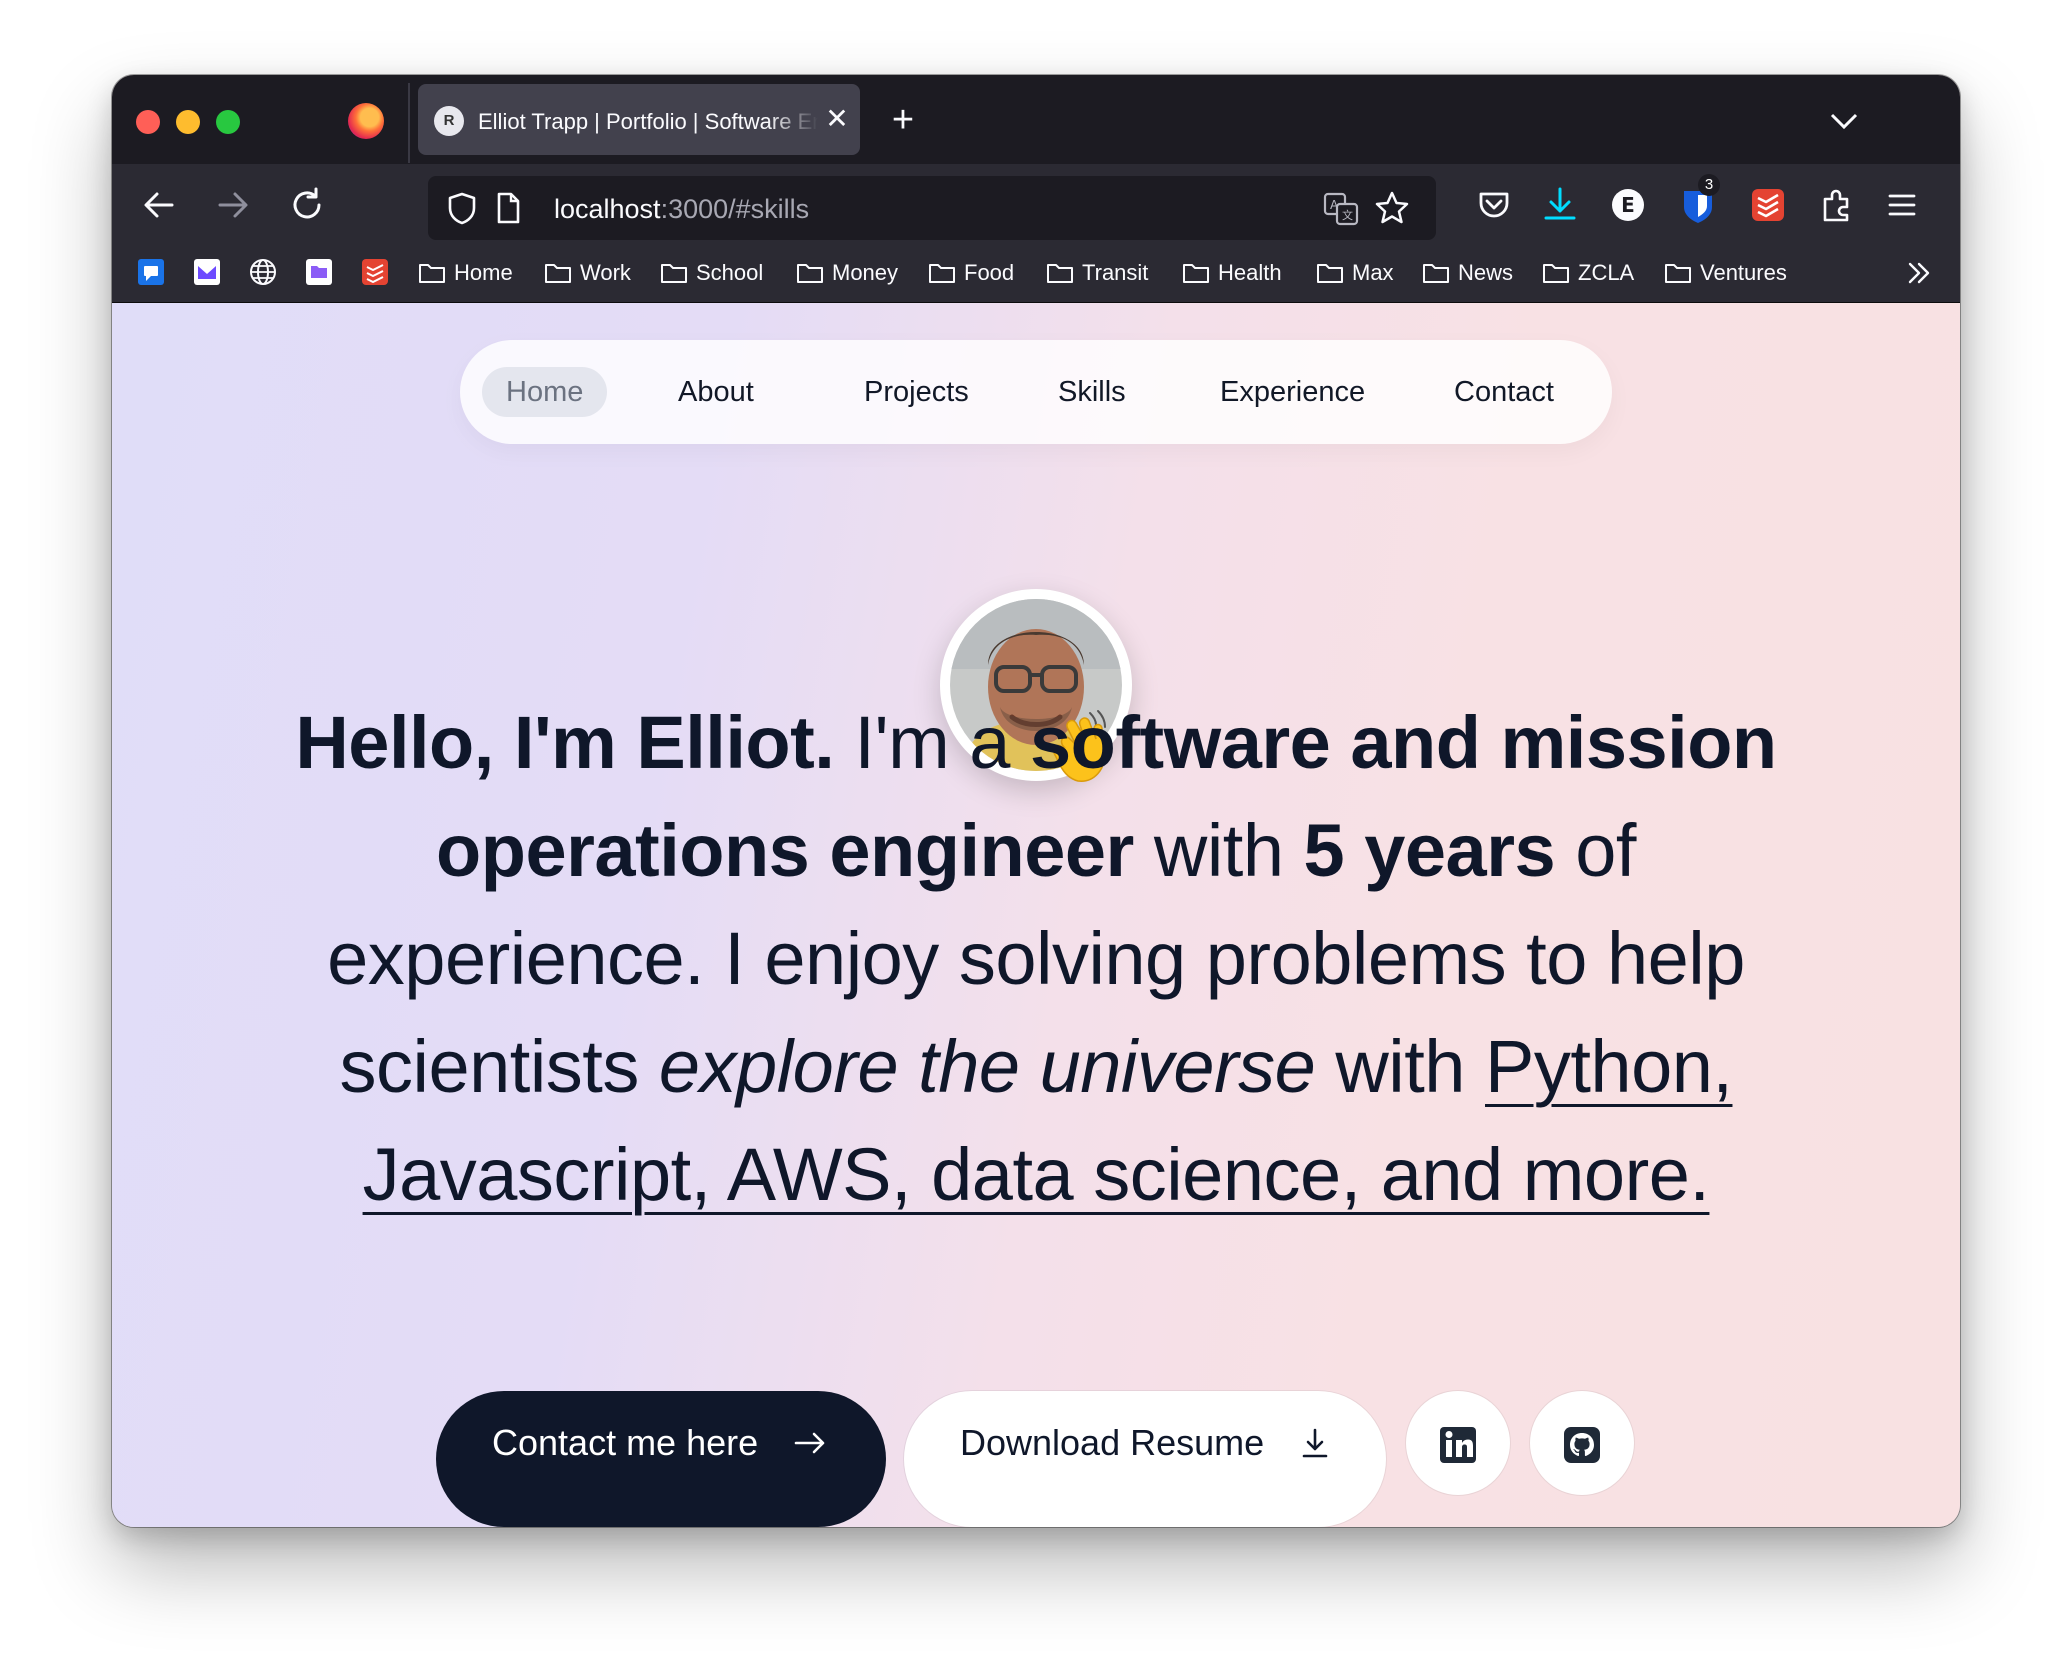 This screenshot has height=1674, width=2072. I want to click on extension-badge: 3, so click(1709, 185).